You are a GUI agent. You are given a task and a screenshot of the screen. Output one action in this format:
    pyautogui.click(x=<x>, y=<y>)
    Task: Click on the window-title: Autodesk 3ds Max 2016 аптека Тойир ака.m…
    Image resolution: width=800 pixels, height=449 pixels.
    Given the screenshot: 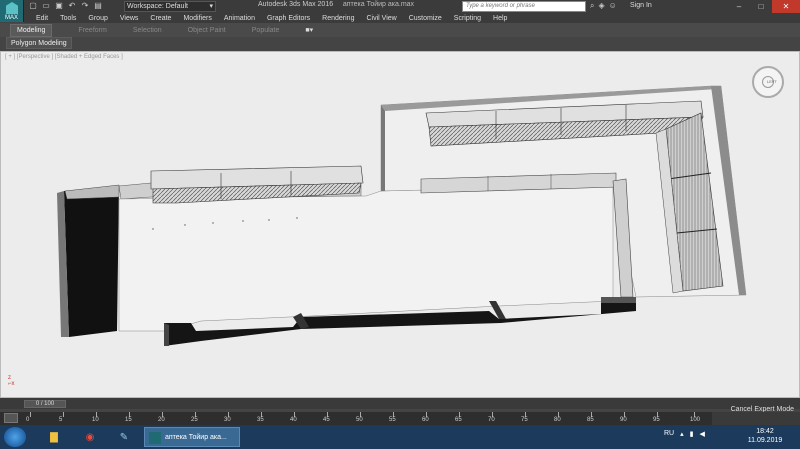 What is the action you would take?
    pyautogui.click(x=336, y=4)
    